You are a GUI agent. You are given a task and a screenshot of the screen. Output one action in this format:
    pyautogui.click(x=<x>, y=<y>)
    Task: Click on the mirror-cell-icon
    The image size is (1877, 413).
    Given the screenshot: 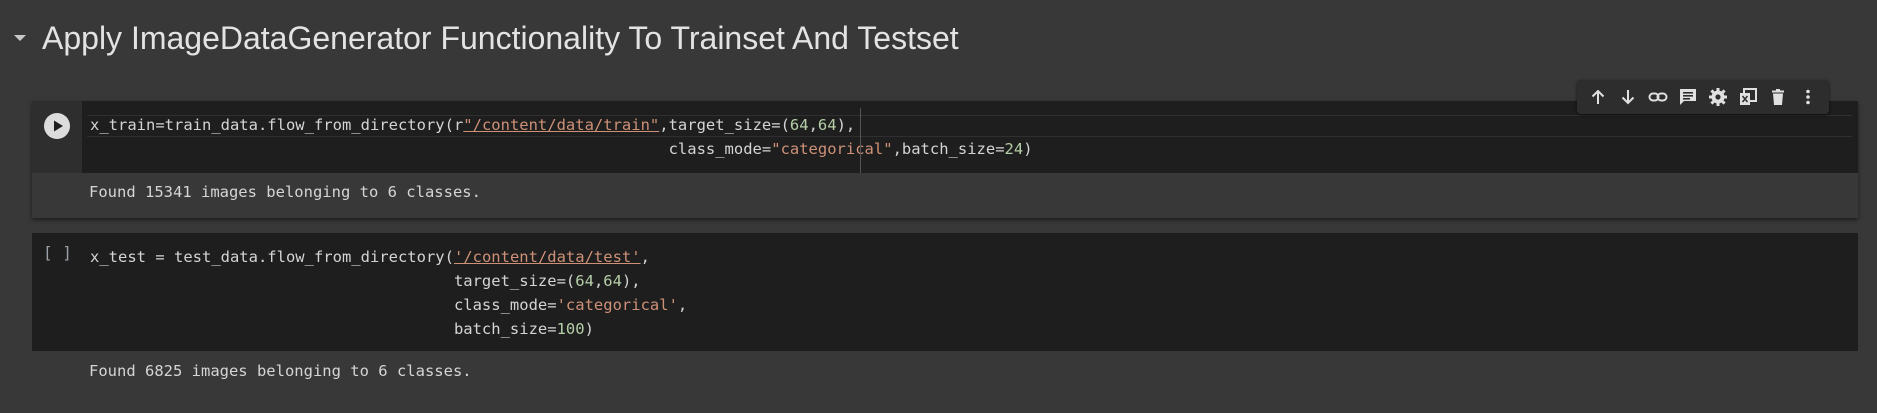 What is the action you would take?
    pyautogui.click(x=1748, y=96)
    